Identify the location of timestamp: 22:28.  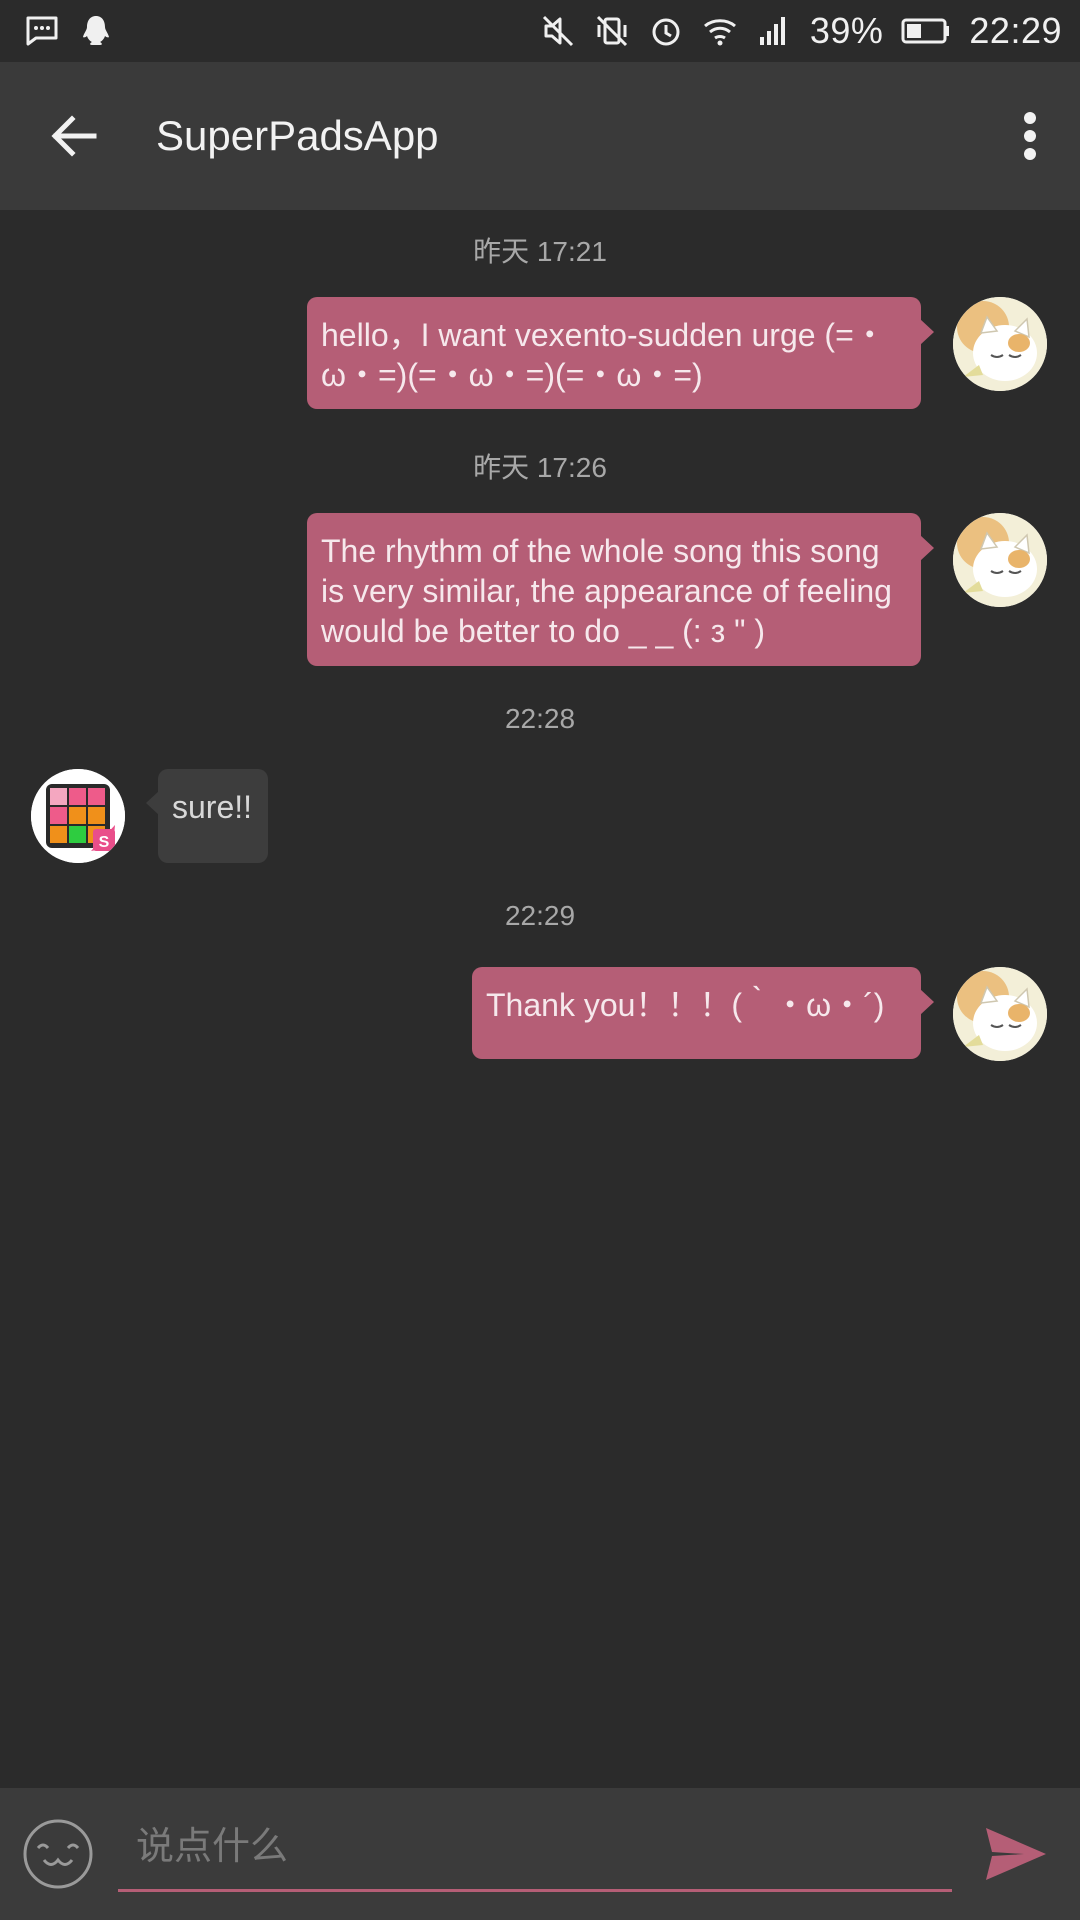
(540, 718).